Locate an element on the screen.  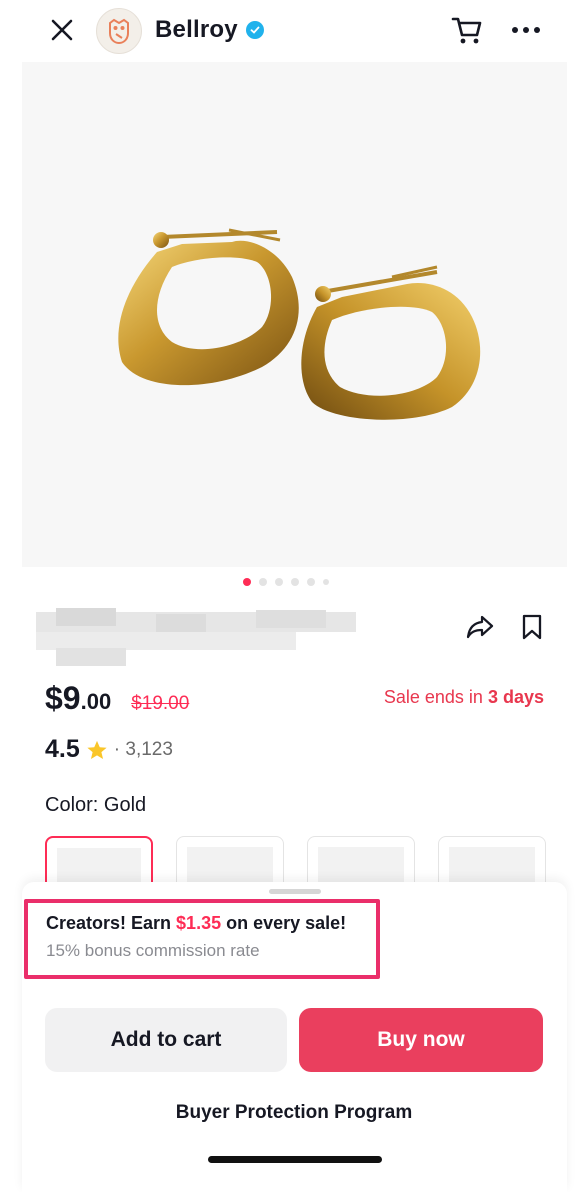
sale-countdown: Sale ends in 3 days is located at coordinates (463, 697).